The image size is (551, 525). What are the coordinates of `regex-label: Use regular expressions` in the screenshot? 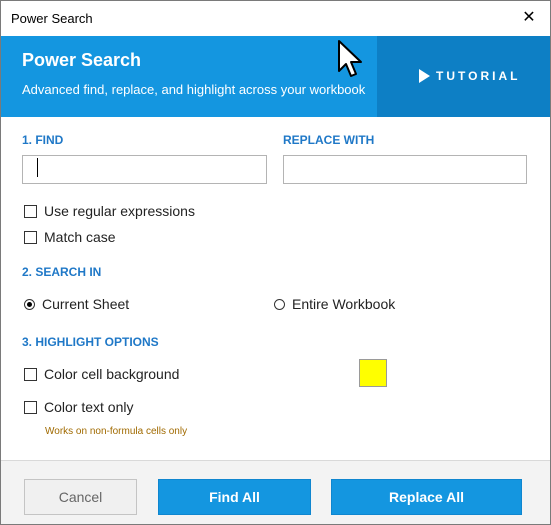 It's located at (119, 211).